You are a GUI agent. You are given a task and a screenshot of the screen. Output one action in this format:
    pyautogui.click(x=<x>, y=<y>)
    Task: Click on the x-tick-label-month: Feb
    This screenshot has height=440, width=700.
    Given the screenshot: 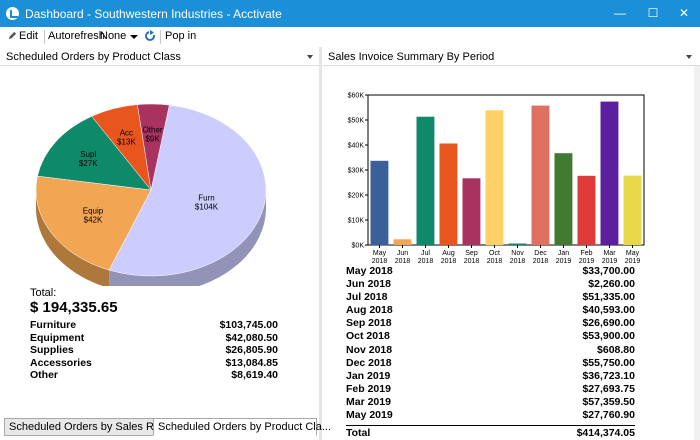 What is the action you would take?
    pyautogui.click(x=586, y=253)
    